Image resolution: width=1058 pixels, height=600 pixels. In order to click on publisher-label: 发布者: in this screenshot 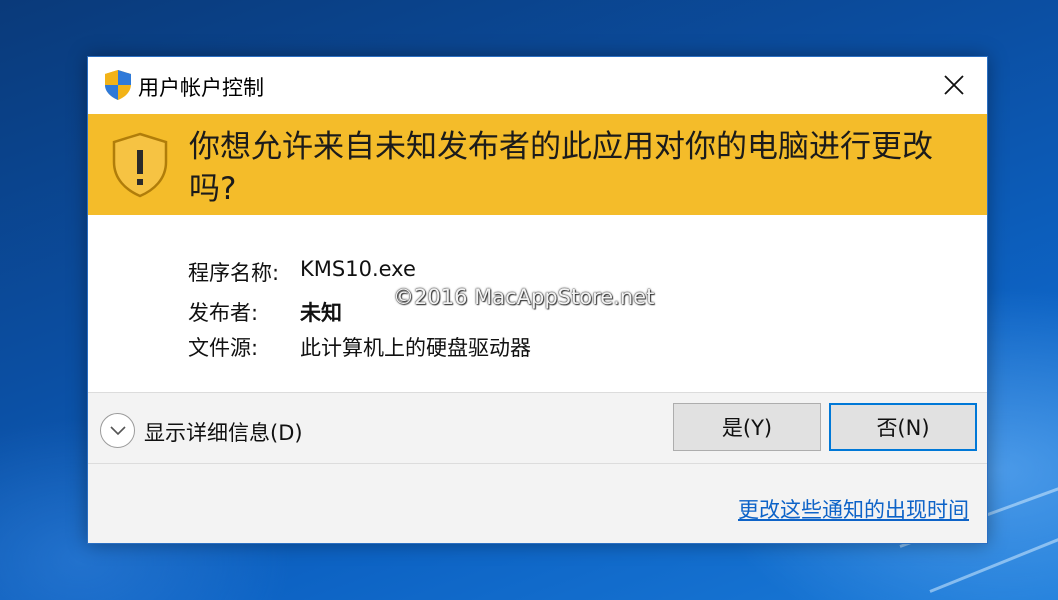, I will do `click(223, 313)`.